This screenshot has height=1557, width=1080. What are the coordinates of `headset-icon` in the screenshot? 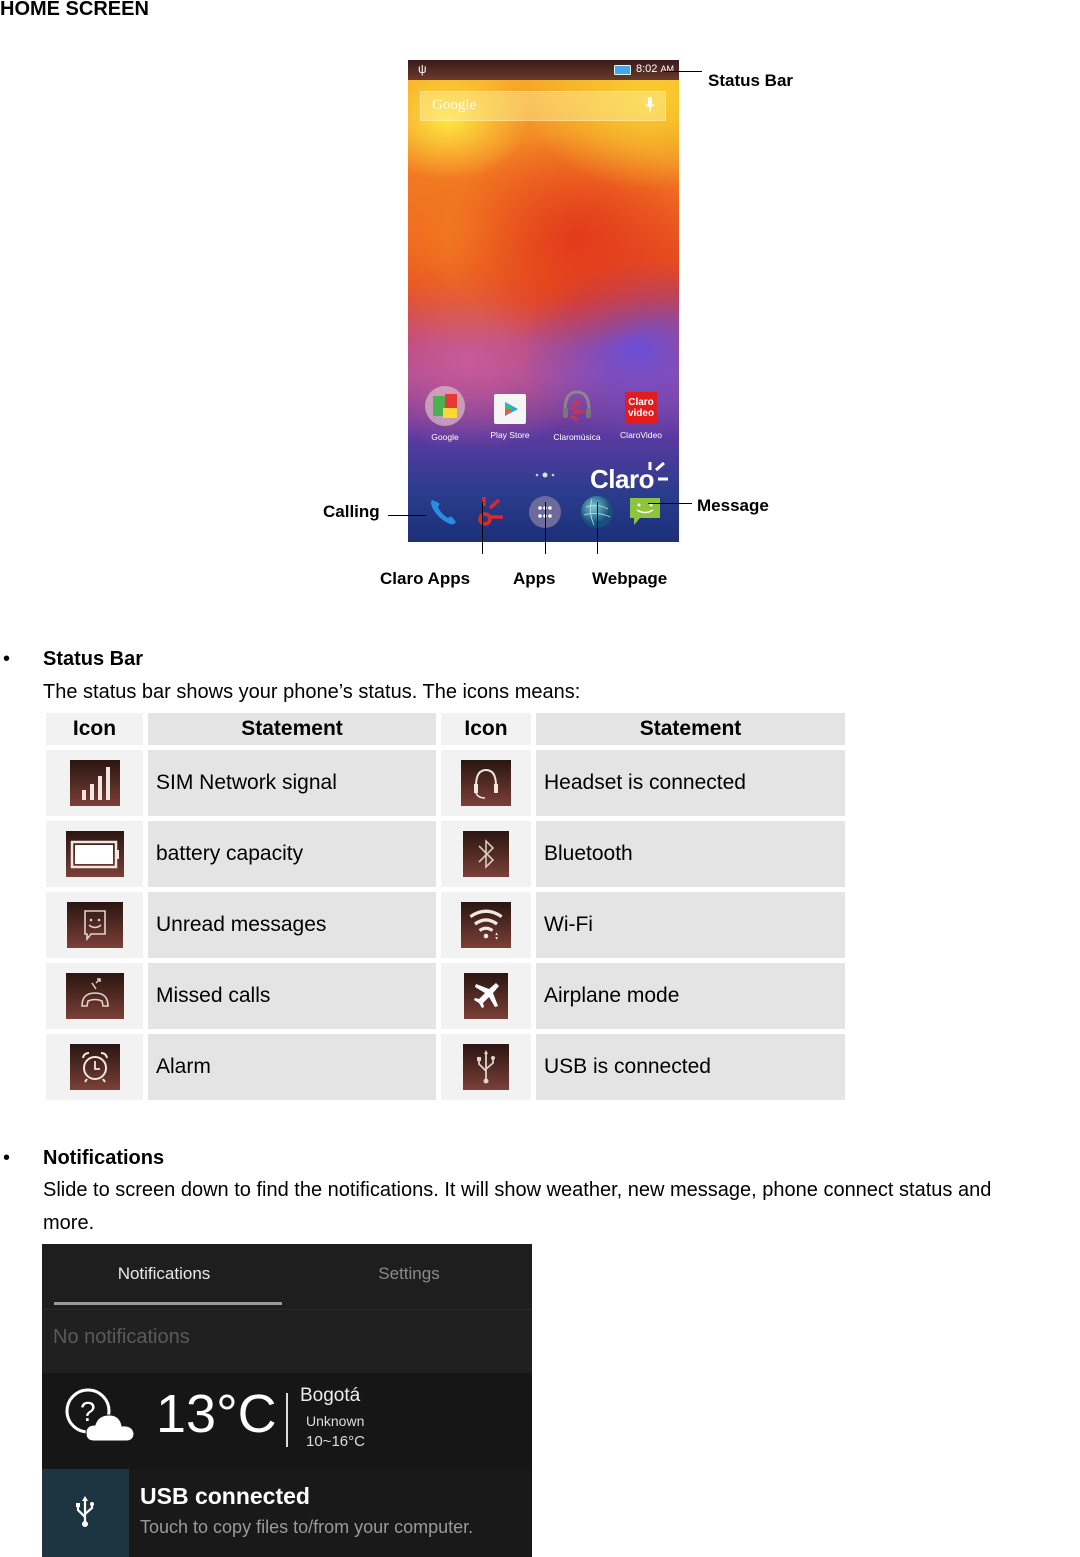 It's located at (486, 783).